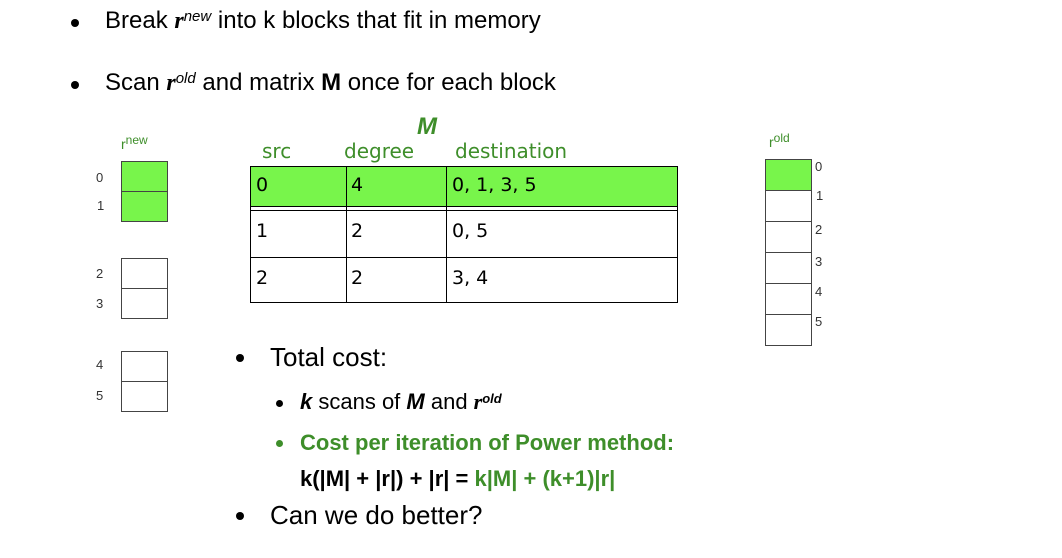  I want to click on table-cell-src: 2, so click(262, 278).